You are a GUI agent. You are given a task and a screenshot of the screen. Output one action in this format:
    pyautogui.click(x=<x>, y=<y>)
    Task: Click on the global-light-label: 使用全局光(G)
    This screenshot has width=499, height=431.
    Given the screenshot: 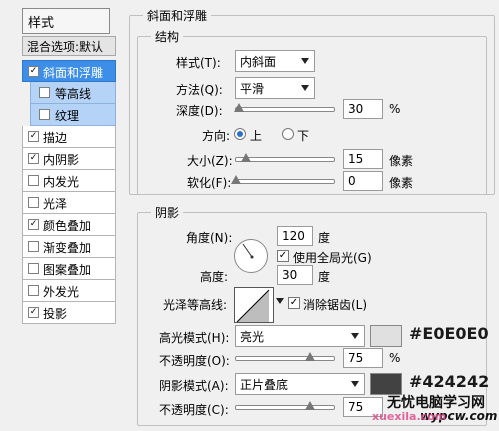 What is the action you would take?
    pyautogui.click(x=332, y=258)
    